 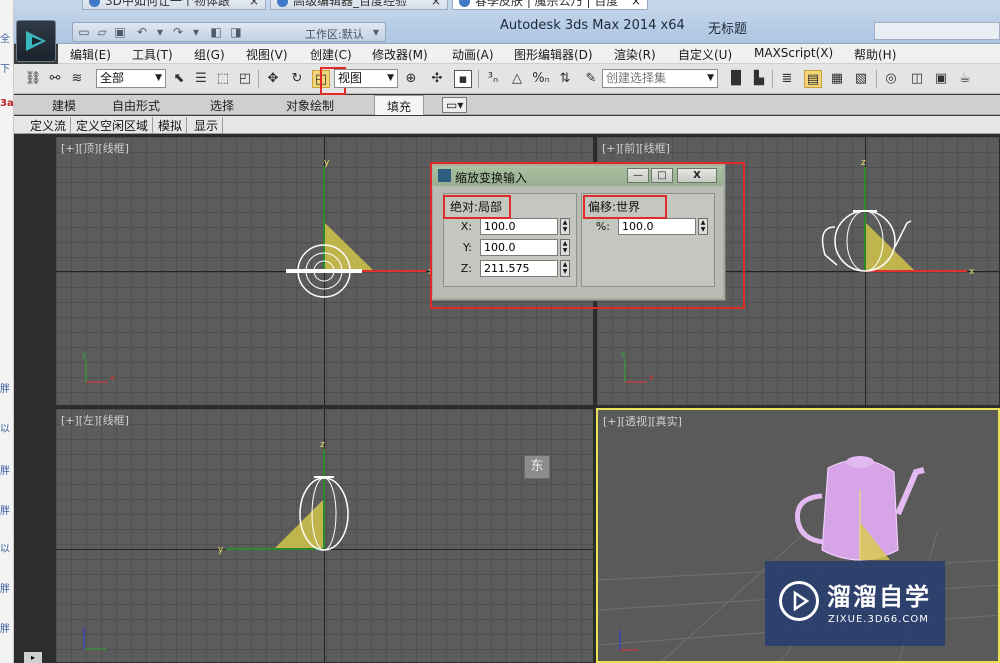 What do you see at coordinates (891, 79) in the screenshot?
I see `material-editor-icon: ◎` at bounding box center [891, 79].